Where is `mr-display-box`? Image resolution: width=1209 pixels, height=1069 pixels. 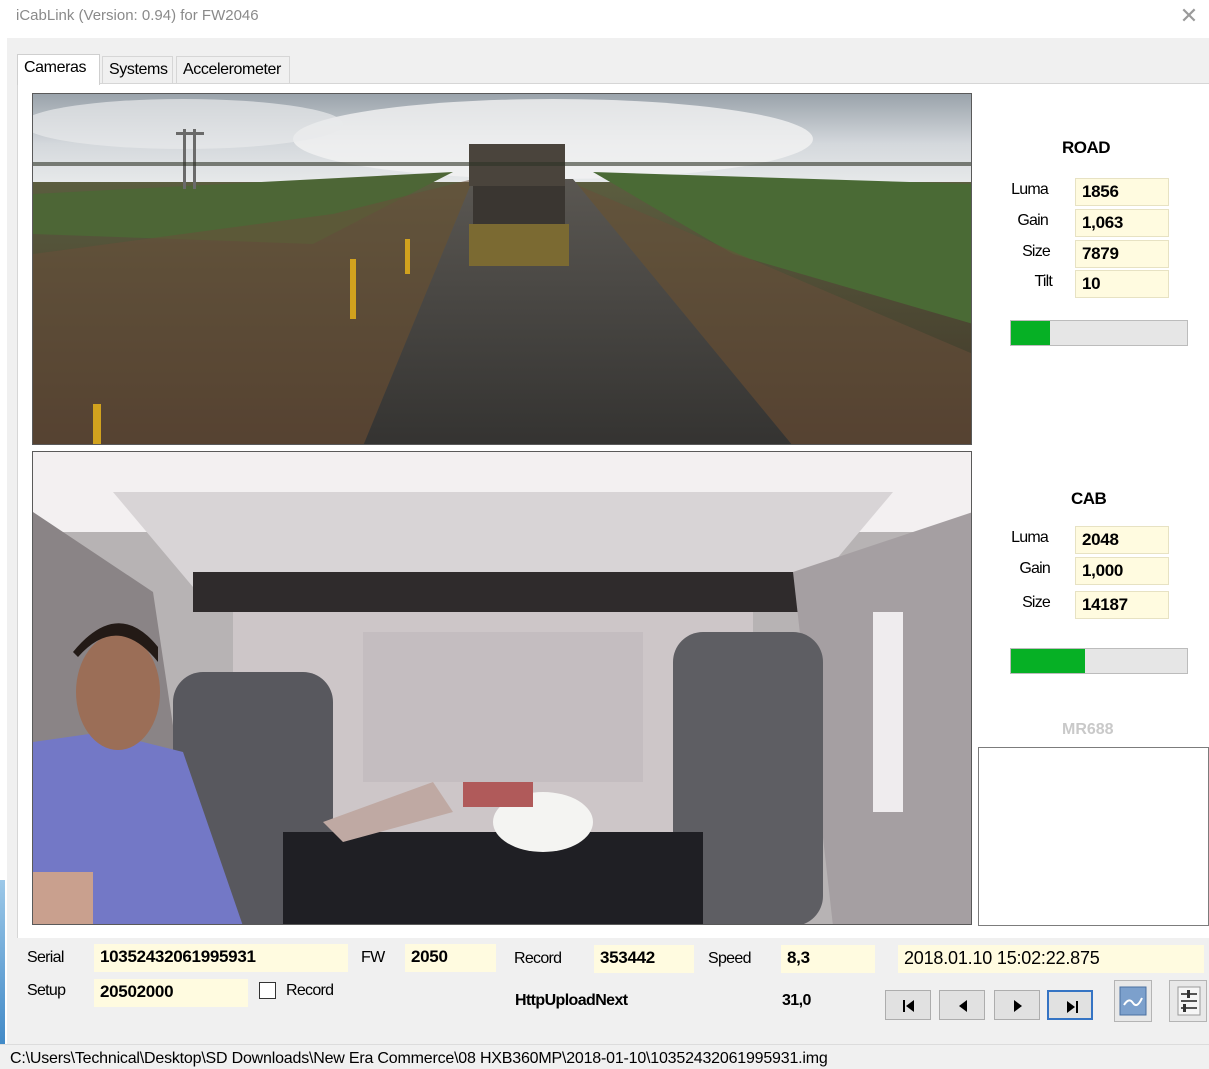 mr-display-box is located at coordinates (1093, 836).